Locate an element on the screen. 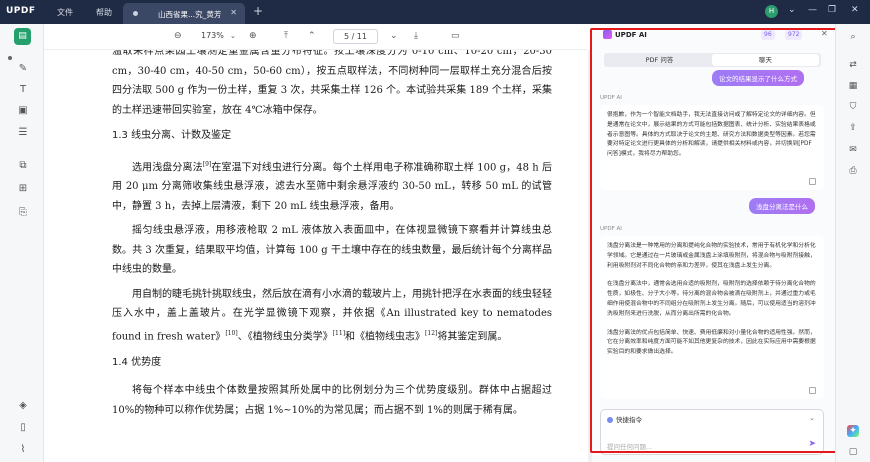 The image size is (870, 462). comment-icon: ✎ is located at coordinates (23, 69).